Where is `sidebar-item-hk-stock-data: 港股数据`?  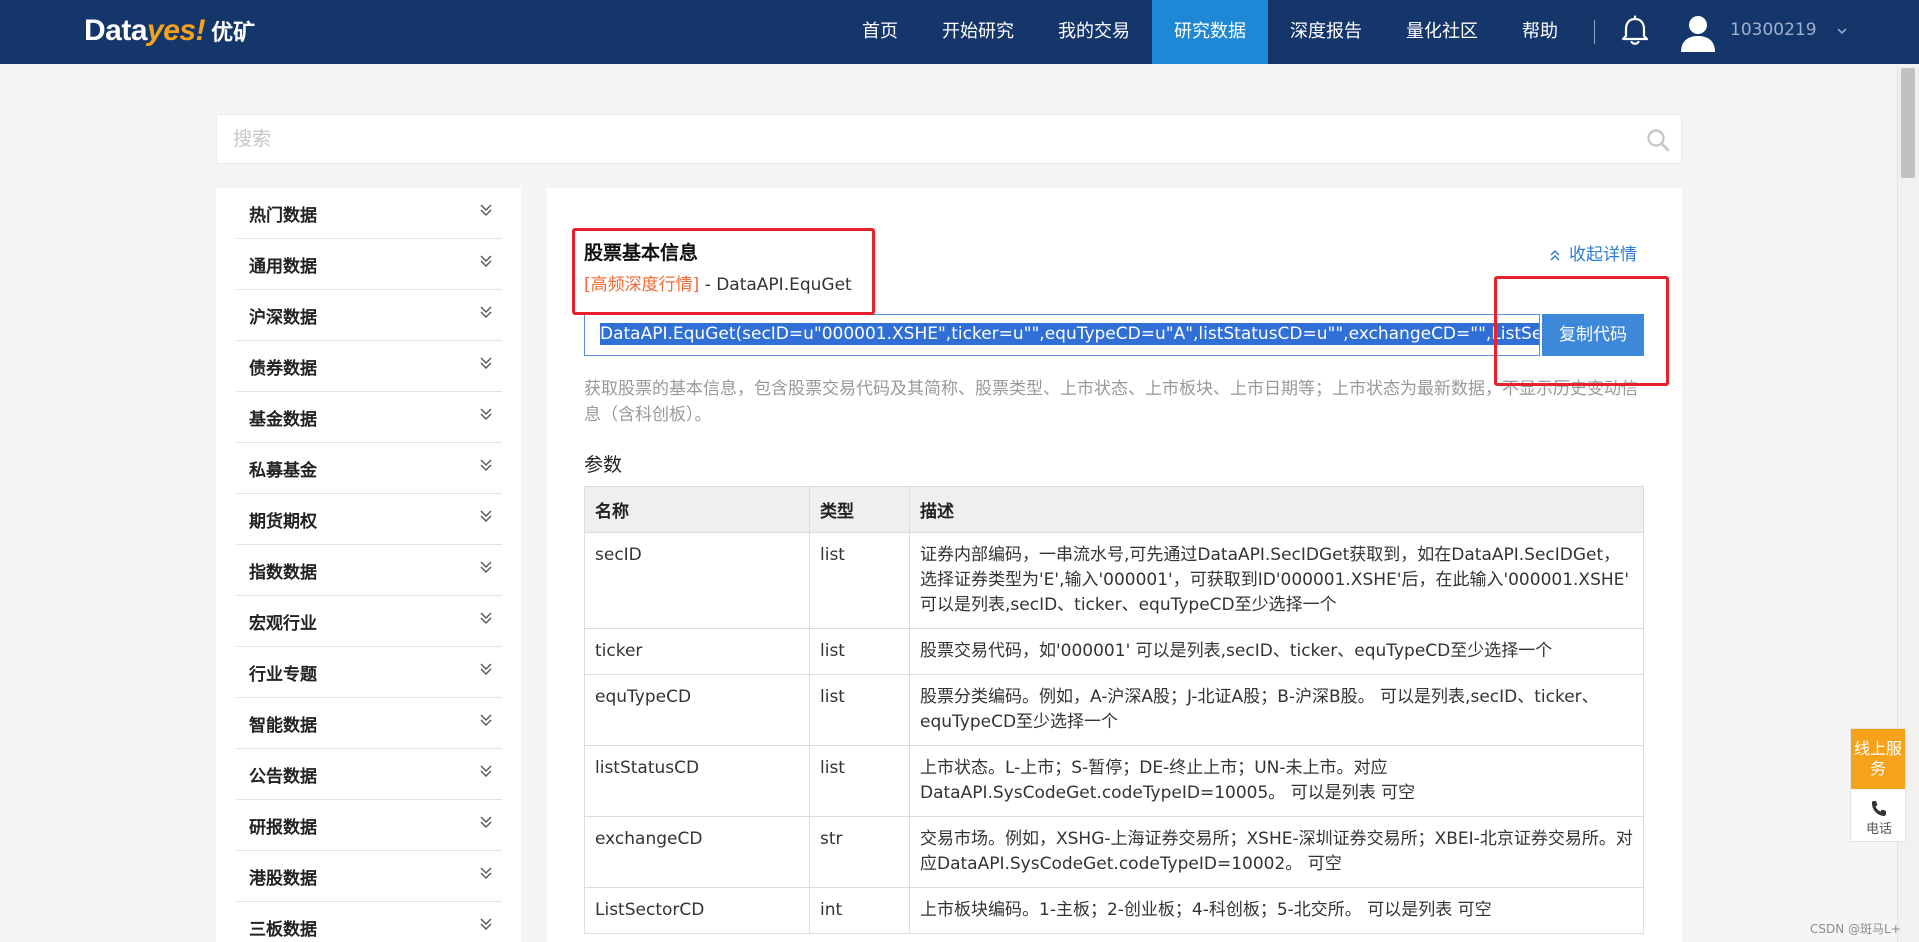
sidebar-item-hk-stock-data: 港股数据 is located at coordinates (369, 876).